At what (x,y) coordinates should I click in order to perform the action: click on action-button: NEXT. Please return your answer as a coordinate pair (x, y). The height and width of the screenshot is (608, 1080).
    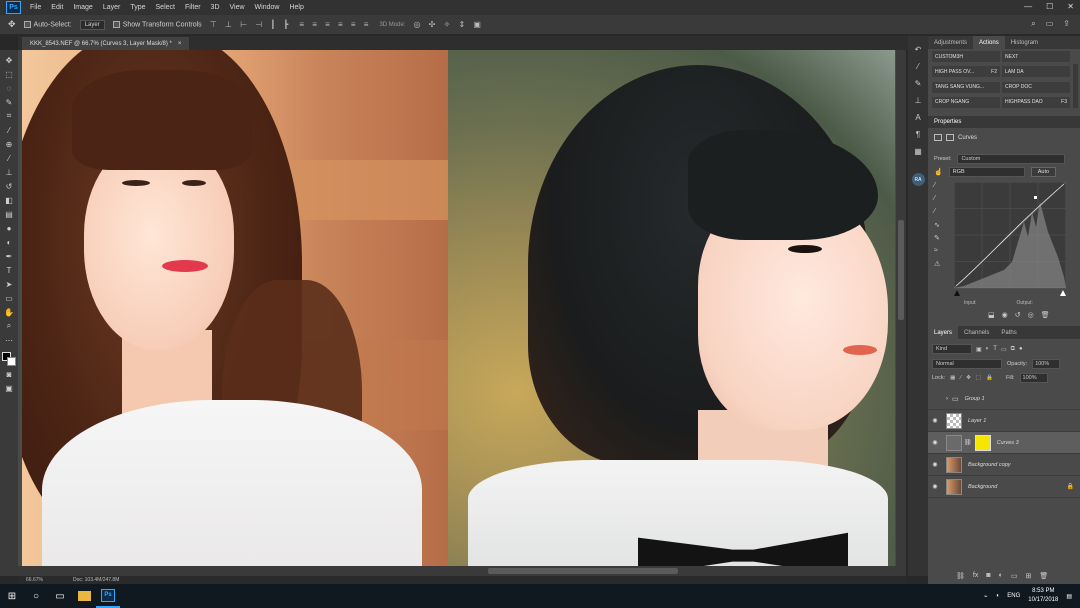
    Looking at the image, I should click on (1036, 56).